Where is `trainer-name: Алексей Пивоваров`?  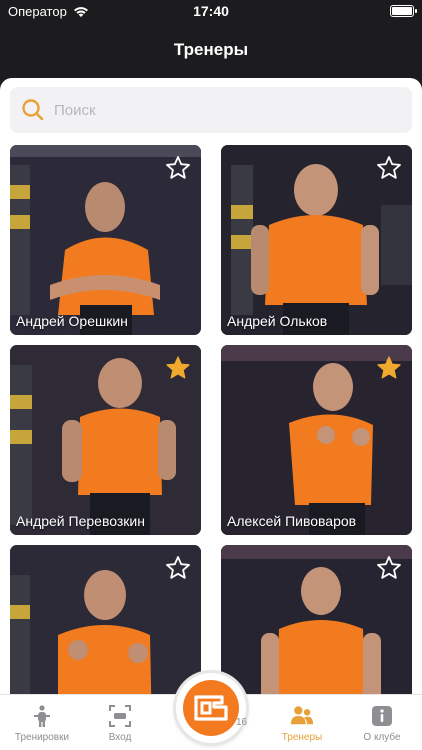
trainer-name: Алексей Пивоваров is located at coordinates (292, 521).